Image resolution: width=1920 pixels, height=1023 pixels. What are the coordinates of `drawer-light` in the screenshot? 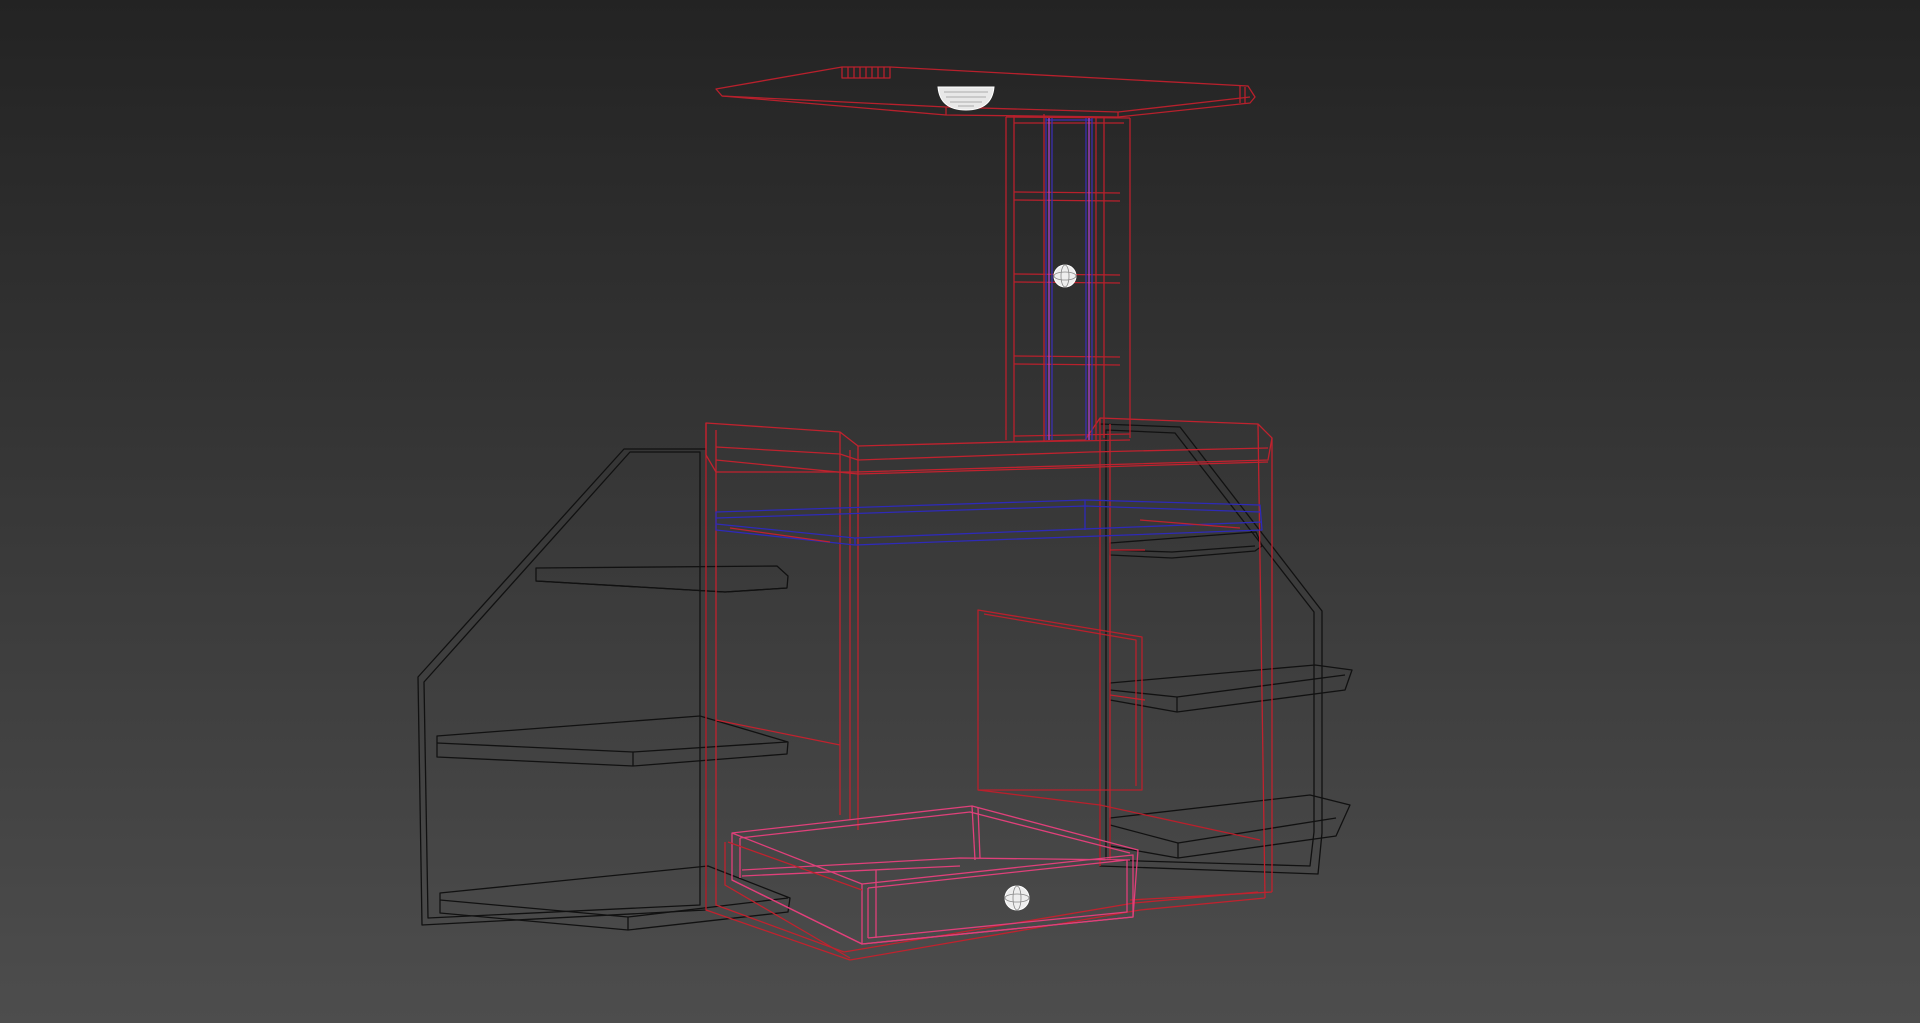 It's located at (1017, 898).